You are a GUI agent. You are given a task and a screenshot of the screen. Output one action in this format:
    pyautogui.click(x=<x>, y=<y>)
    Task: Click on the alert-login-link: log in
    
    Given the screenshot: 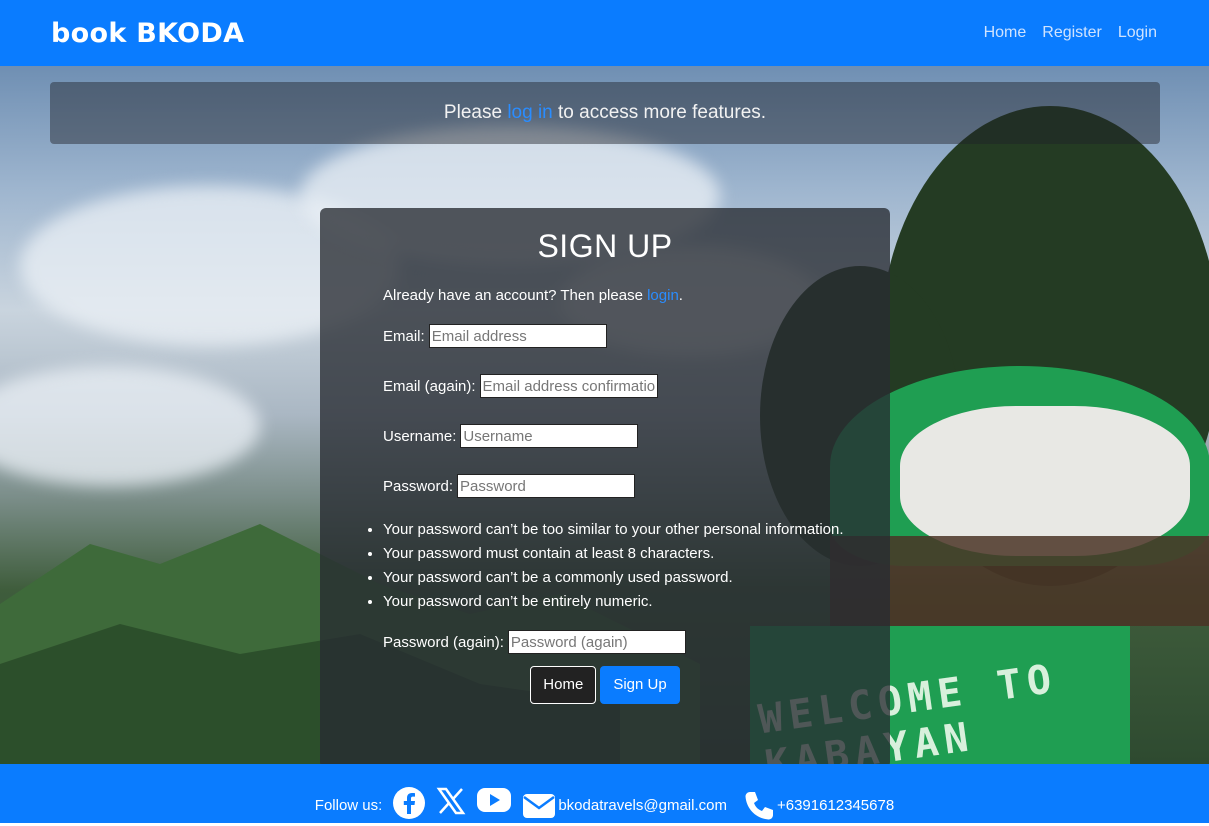 What is the action you would take?
    pyautogui.click(x=529, y=113)
    